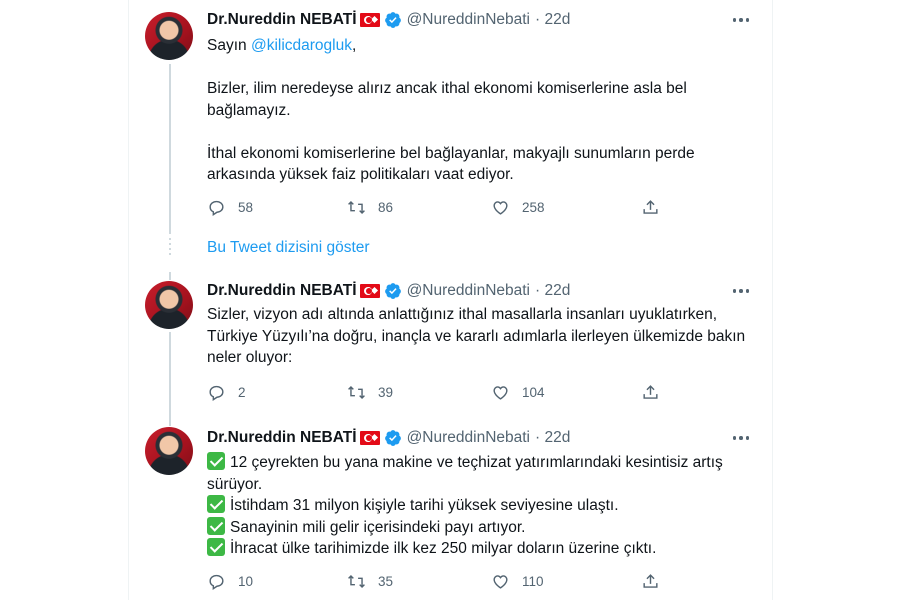 This screenshot has height=600, width=900. What do you see at coordinates (533, 392) in the screenshot?
I see `like-count: 104` at bounding box center [533, 392].